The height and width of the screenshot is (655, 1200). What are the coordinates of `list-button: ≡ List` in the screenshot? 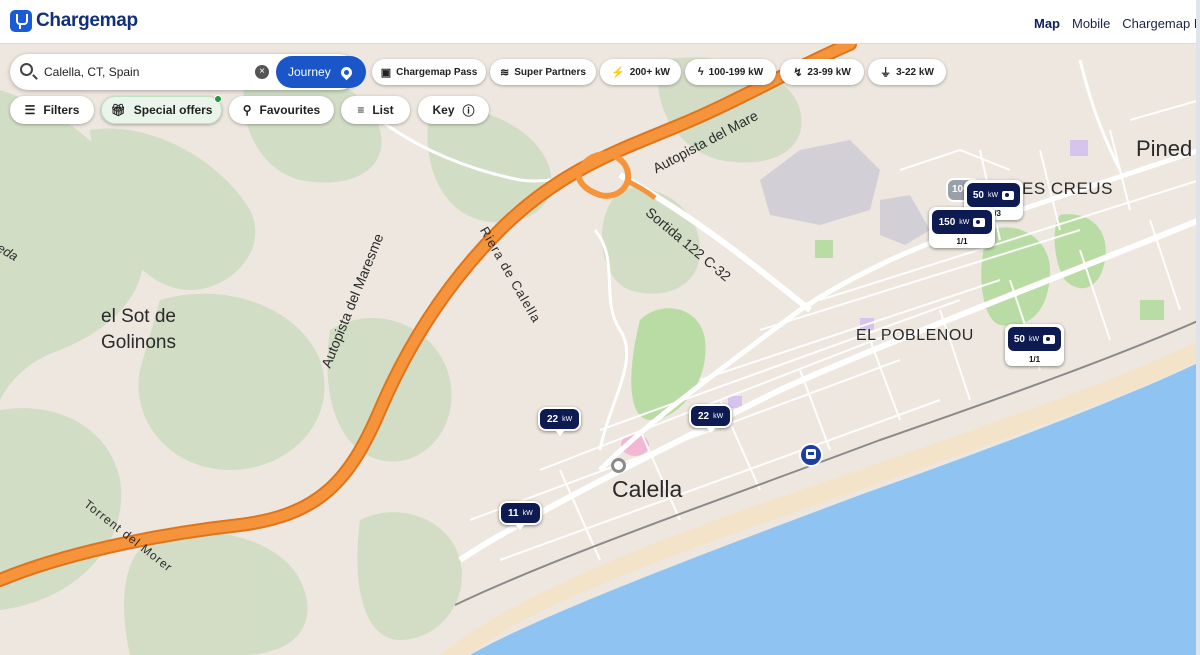 It's located at (375, 110).